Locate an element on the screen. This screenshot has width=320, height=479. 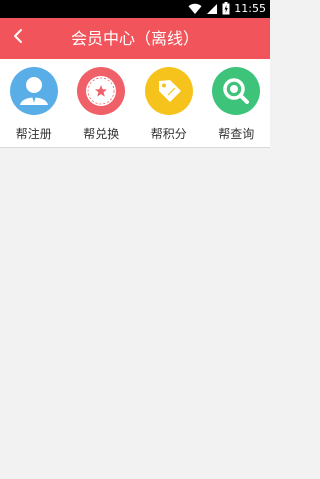
app-bar: 会员中心（离线） is located at coordinates (135, 38).